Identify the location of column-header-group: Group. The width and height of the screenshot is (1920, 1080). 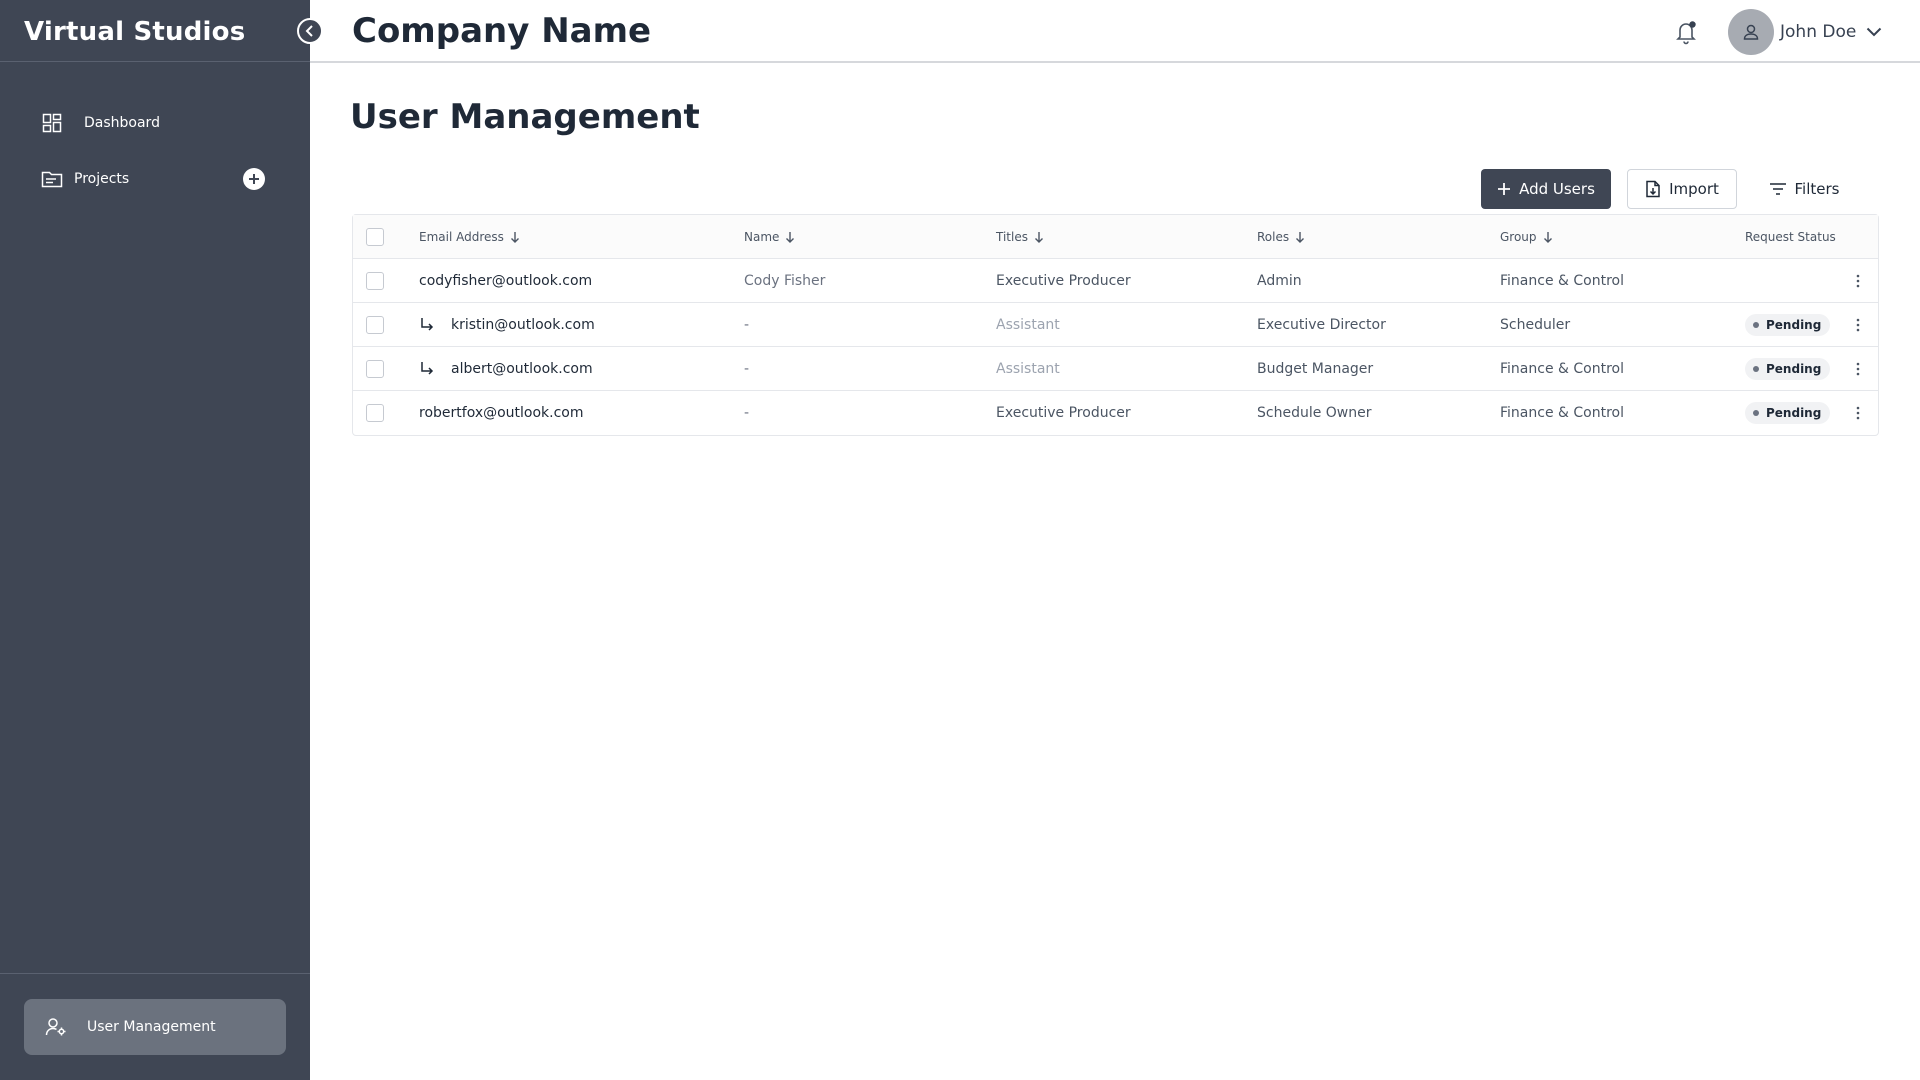
(1610, 237).